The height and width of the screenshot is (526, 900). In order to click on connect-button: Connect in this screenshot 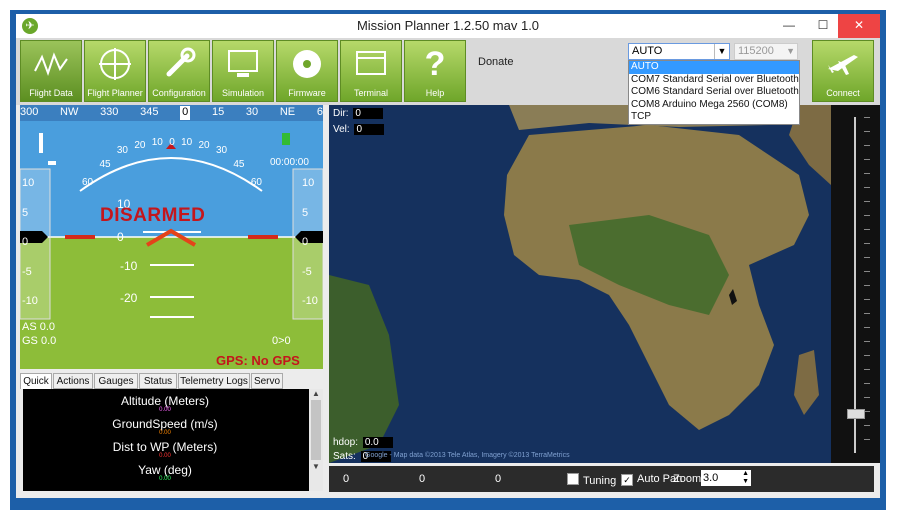, I will do `click(843, 71)`.